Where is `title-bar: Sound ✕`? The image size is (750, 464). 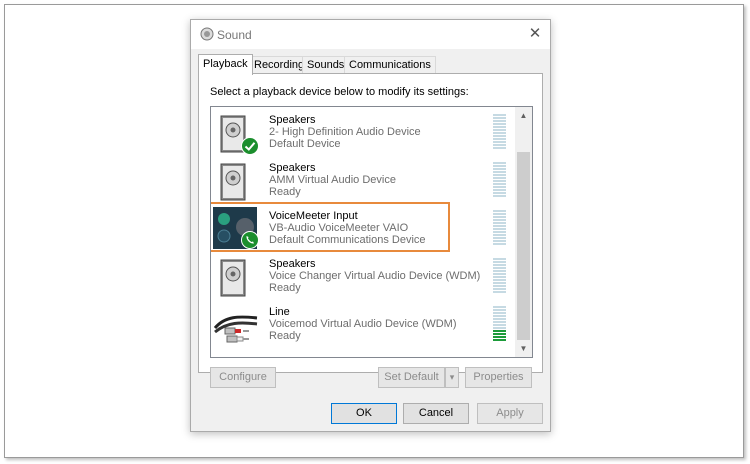
title-bar: Sound ✕ is located at coordinates (370, 34).